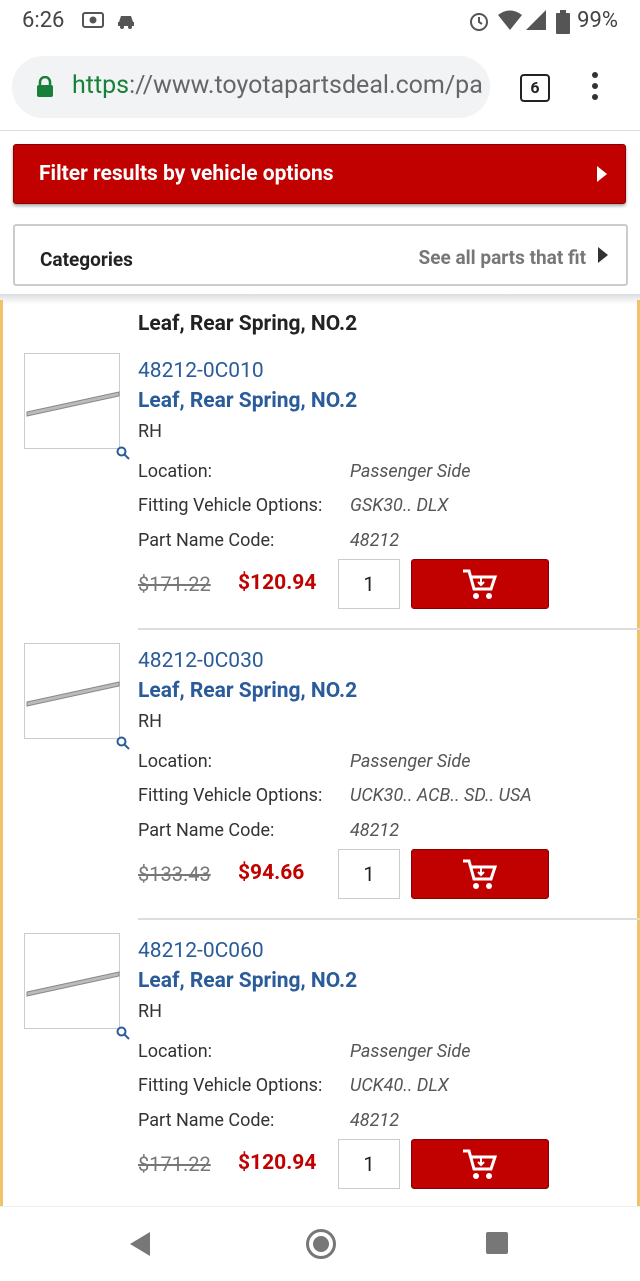  Describe the element at coordinates (186, 174) in the screenshot. I see `filter-label: Filter results by vehicle options` at that location.